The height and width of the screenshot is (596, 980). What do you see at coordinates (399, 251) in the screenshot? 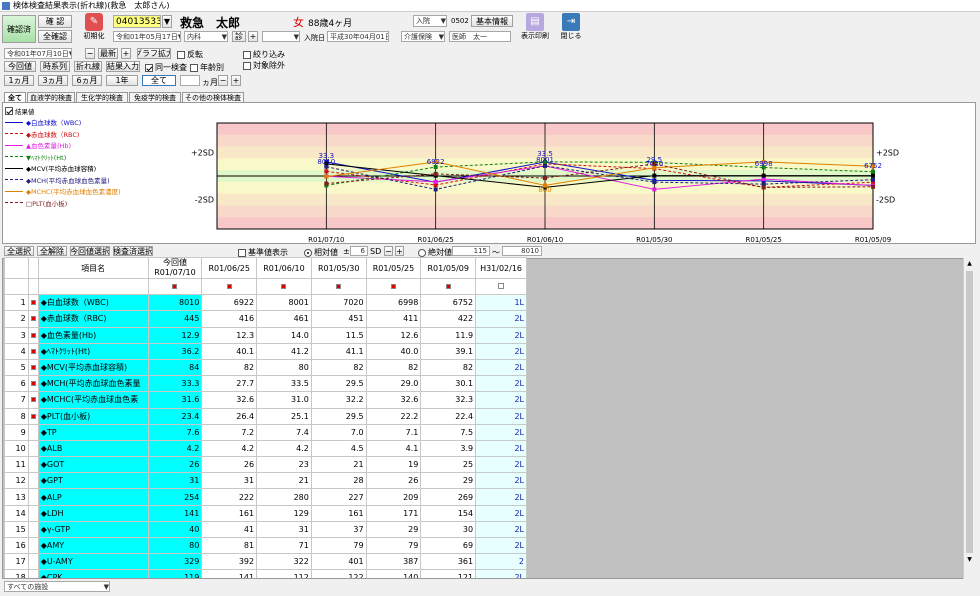
I see `sd-plus-button: +` at bounding box center [399, 251].